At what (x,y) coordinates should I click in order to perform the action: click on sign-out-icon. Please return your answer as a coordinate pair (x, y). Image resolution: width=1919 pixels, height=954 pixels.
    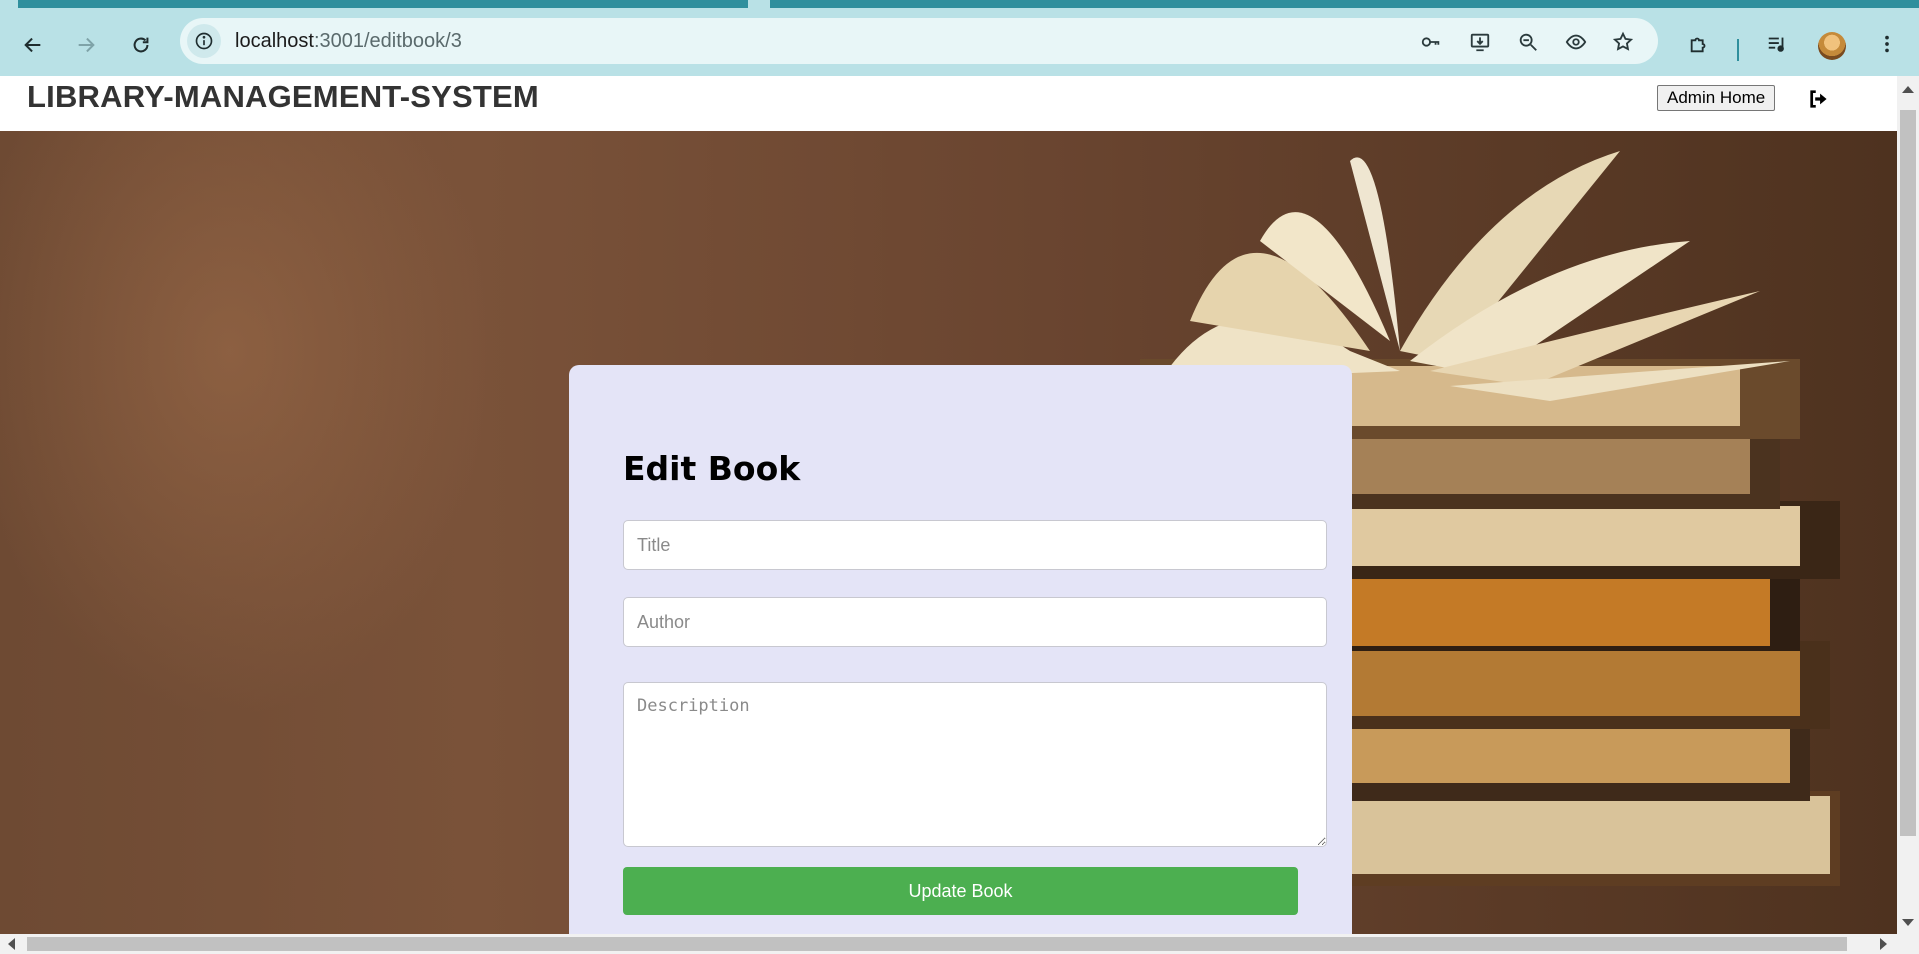
    Looking at the image, I should click on (1819, 99).